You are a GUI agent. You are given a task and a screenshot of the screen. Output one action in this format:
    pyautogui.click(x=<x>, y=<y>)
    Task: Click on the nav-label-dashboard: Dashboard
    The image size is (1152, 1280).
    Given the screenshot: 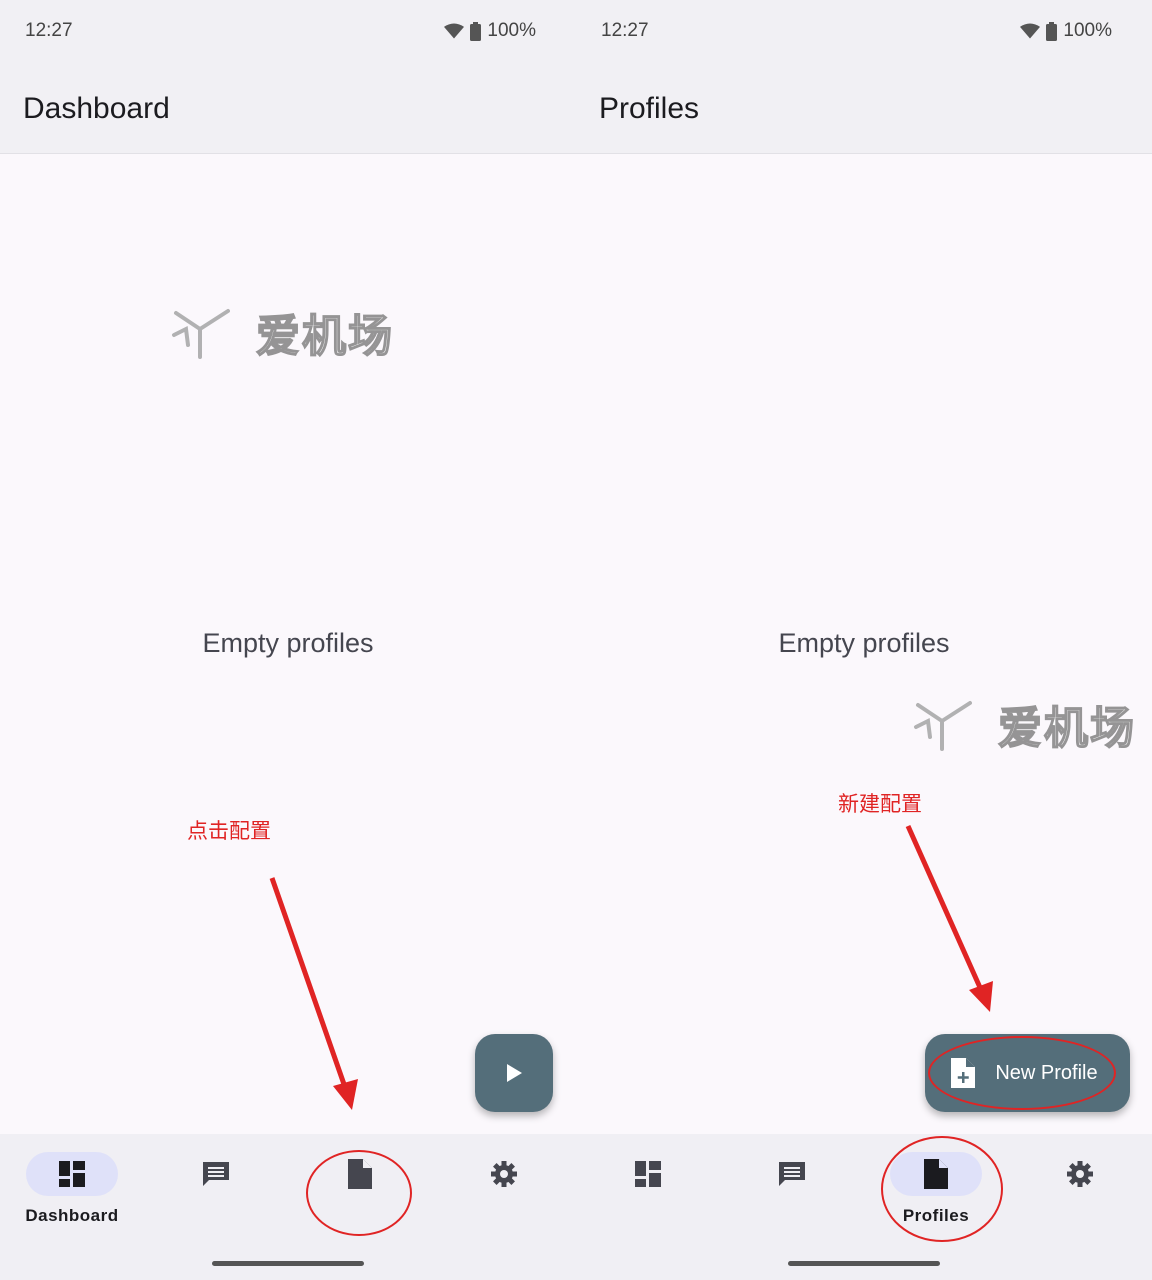 What is the action you would take?
    pyautogui.click(x=72, y=1215)
    